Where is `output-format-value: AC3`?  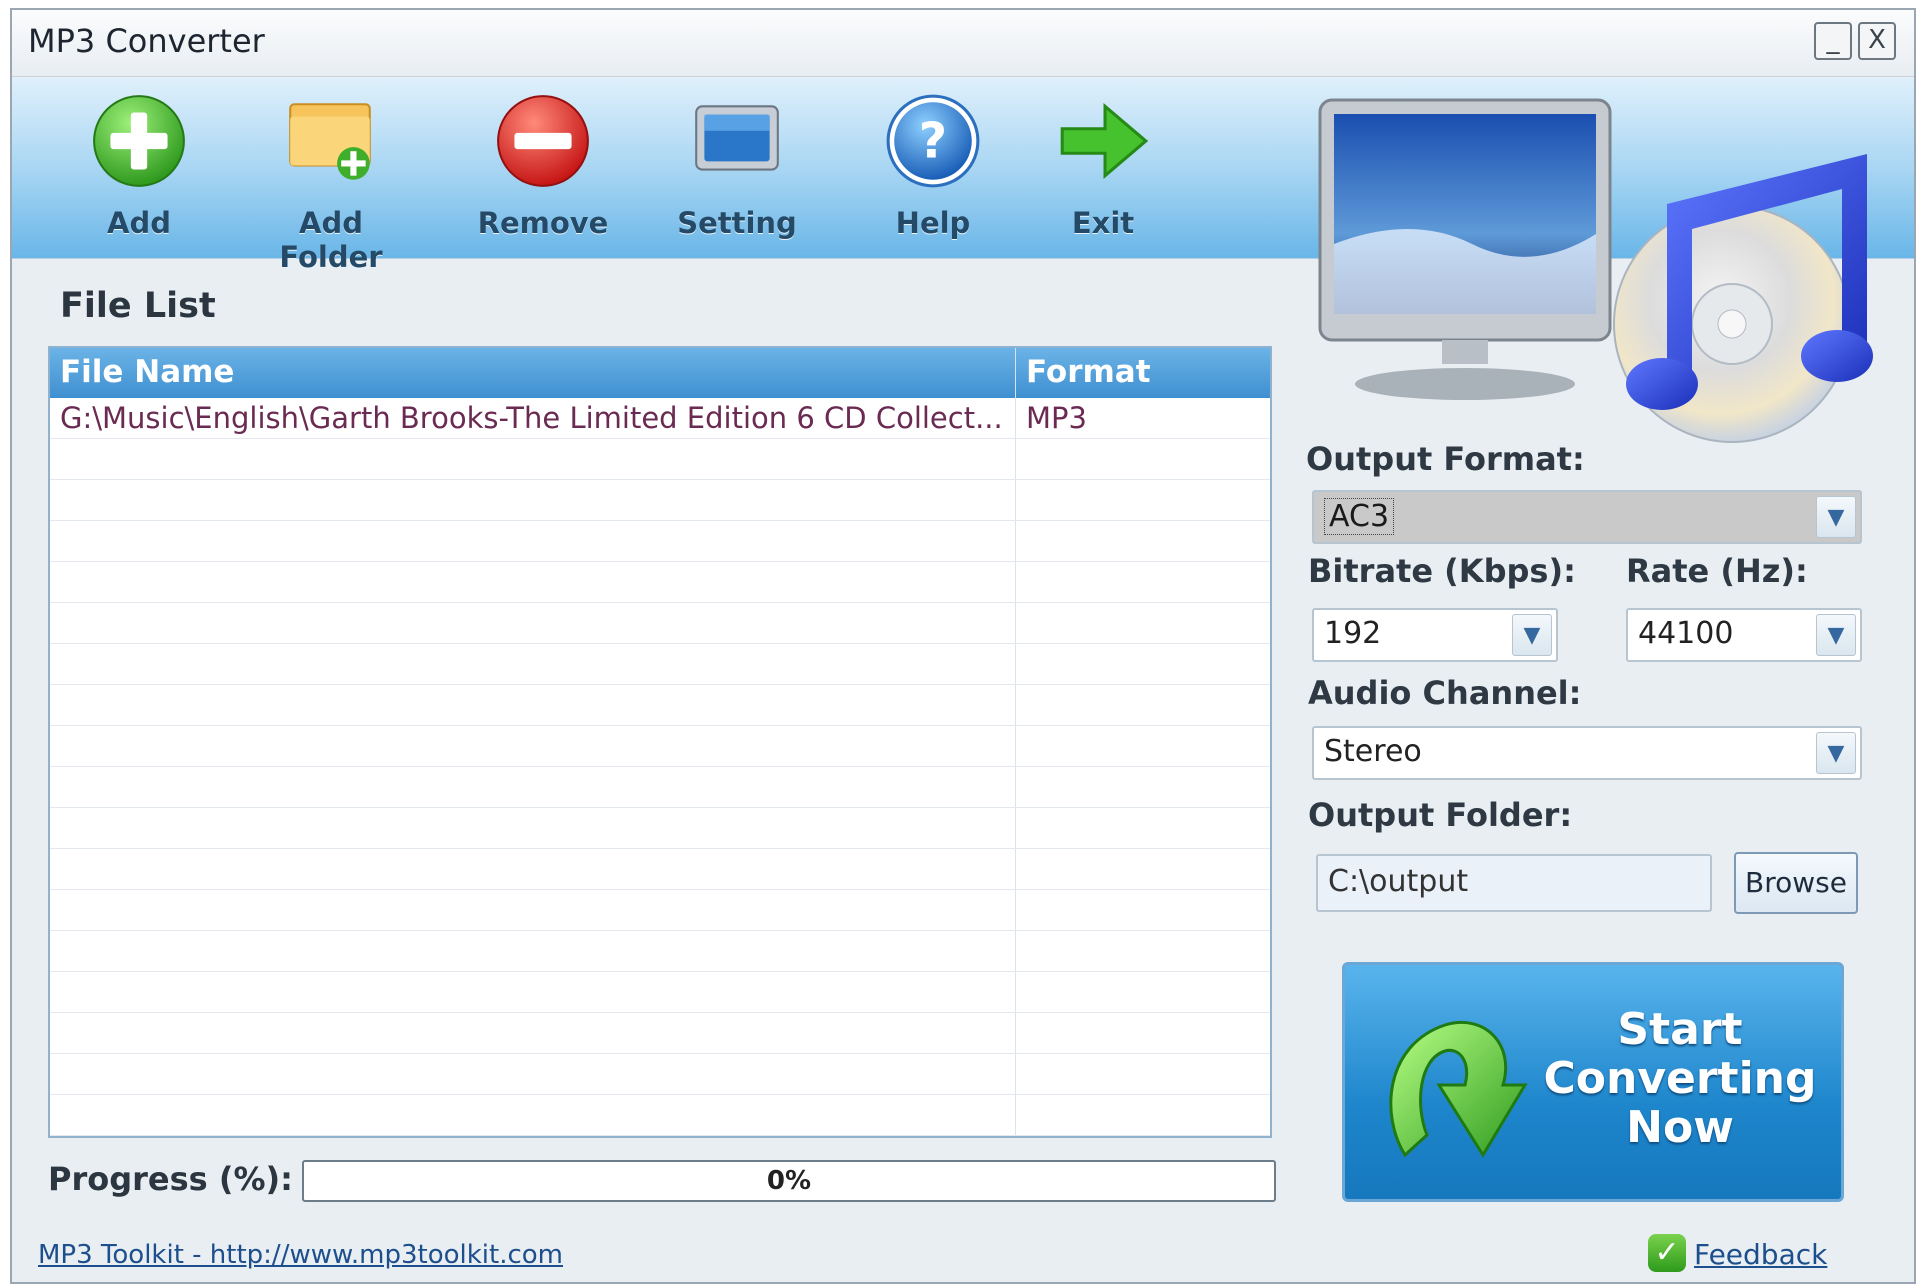 output-format-value: AC3 is located at coordinates (1359, 516).